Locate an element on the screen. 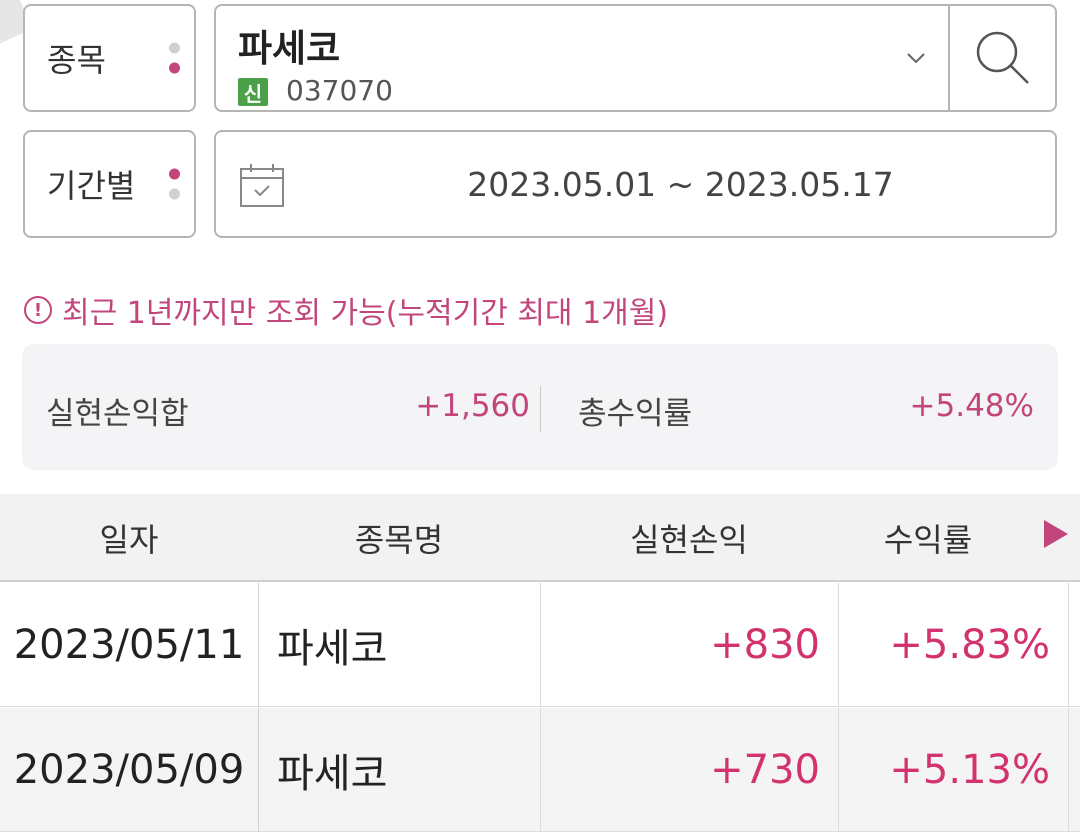  search-button is located at coordinates (1002, 58).